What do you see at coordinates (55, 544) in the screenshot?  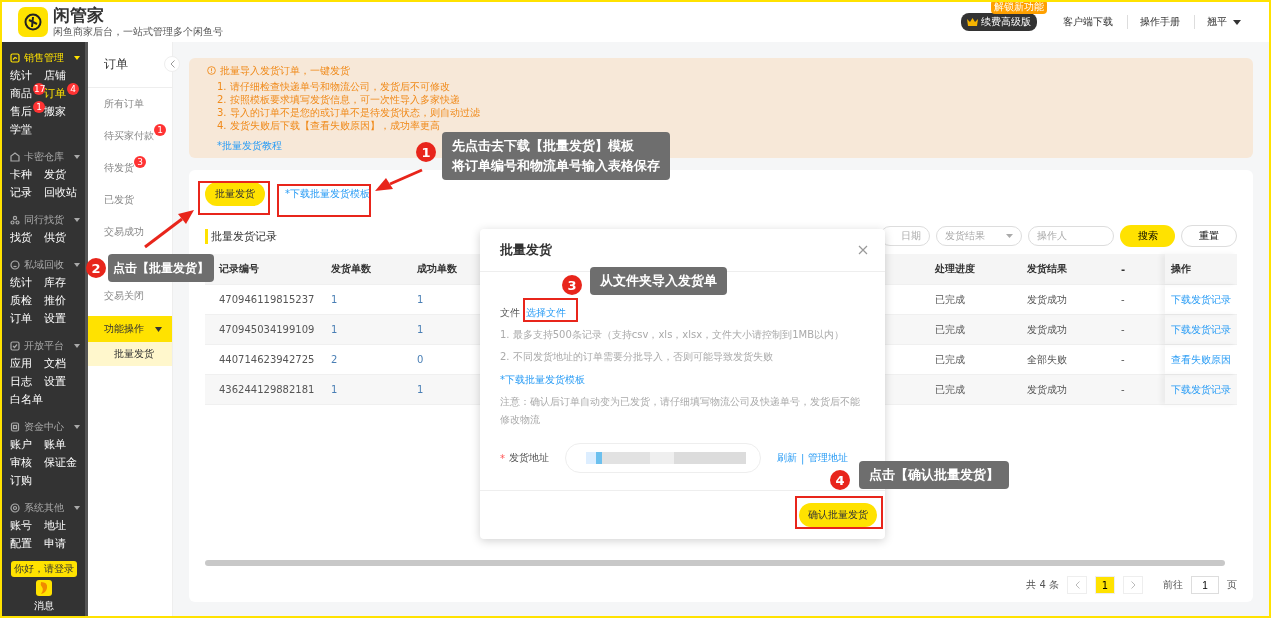 I see `sidebar-item: 申请` at bounding box center [55, 544].